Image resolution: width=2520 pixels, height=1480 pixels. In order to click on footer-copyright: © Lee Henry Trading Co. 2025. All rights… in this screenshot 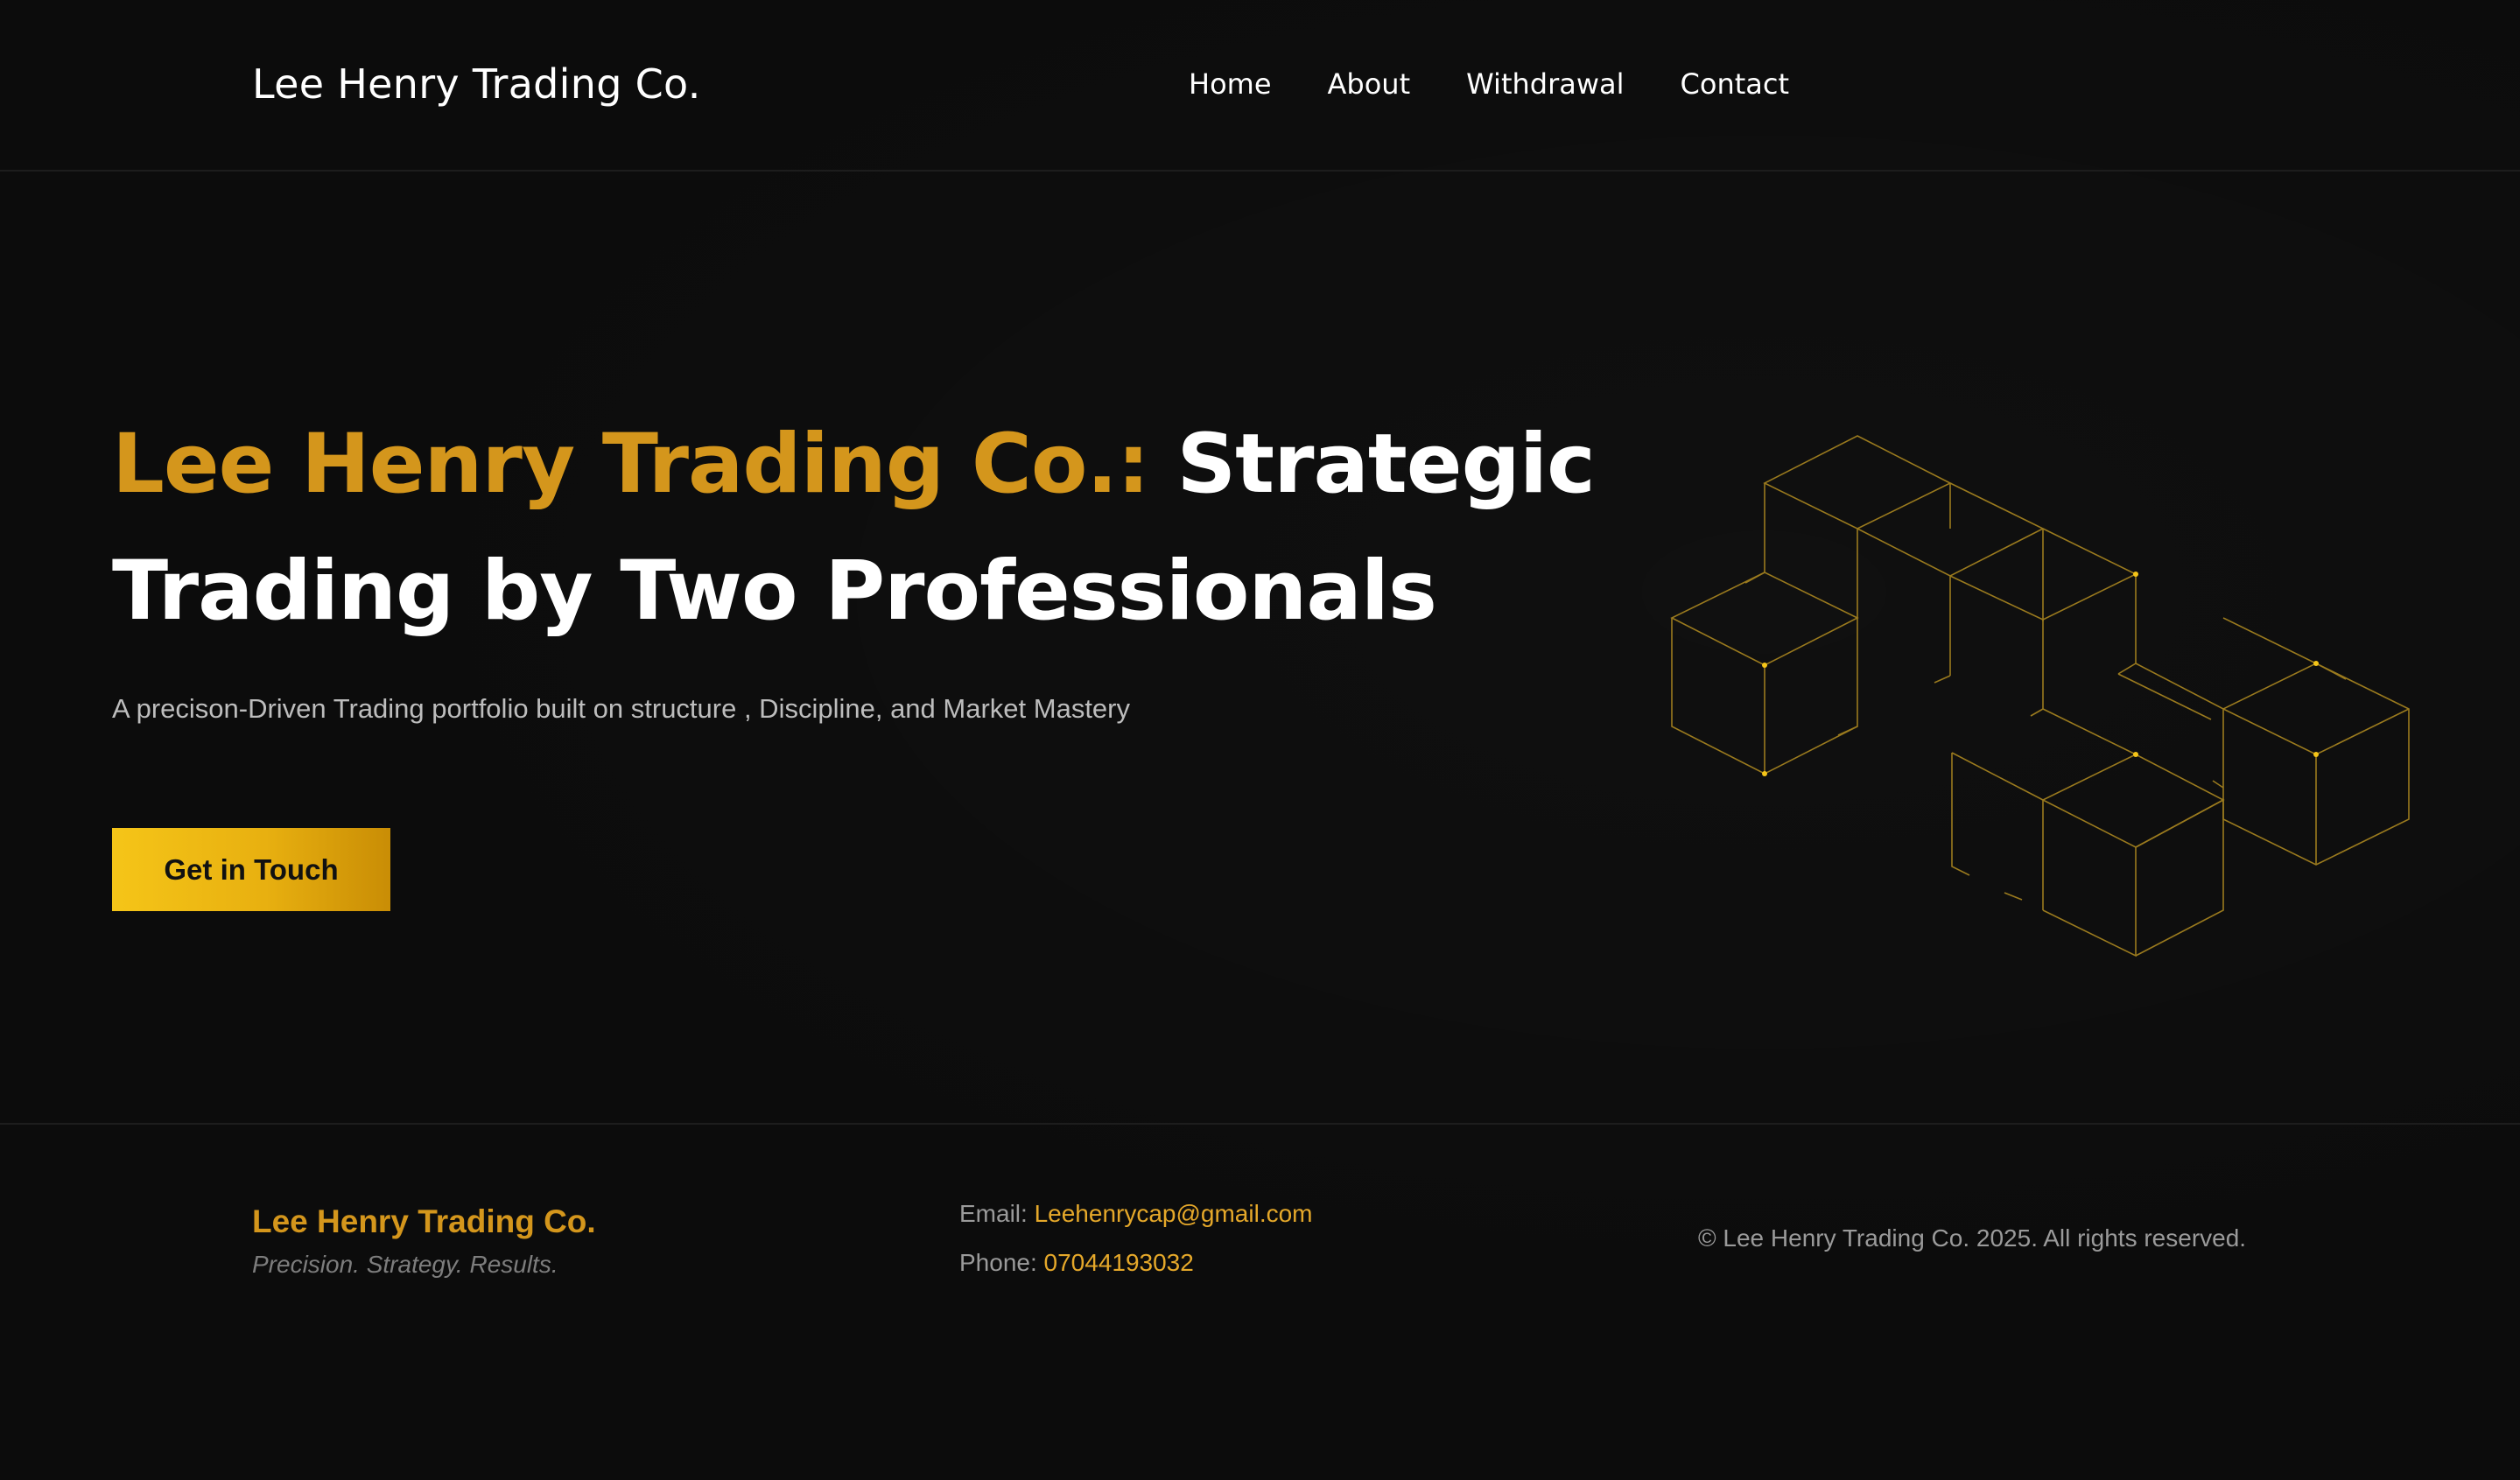, I will do `click(1972, 1238)`.